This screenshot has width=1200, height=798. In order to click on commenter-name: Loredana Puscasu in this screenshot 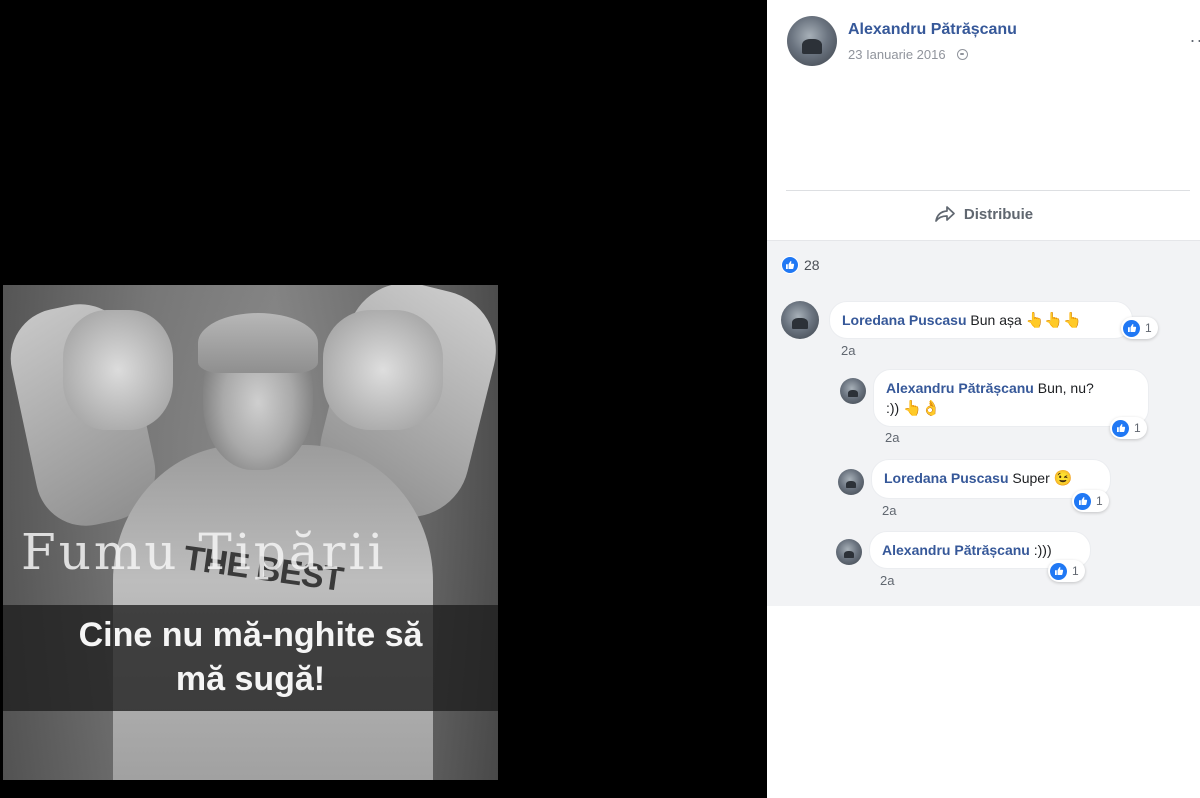, I will do `click(904, 320)`.